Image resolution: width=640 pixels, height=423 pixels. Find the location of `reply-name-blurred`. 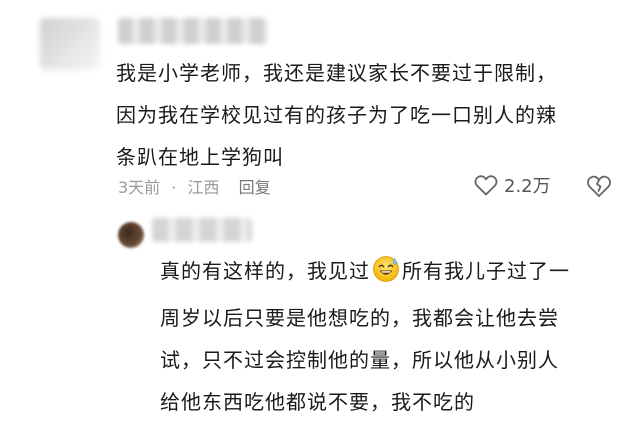

reply-name-blurred is located at coordinates (202, 230).